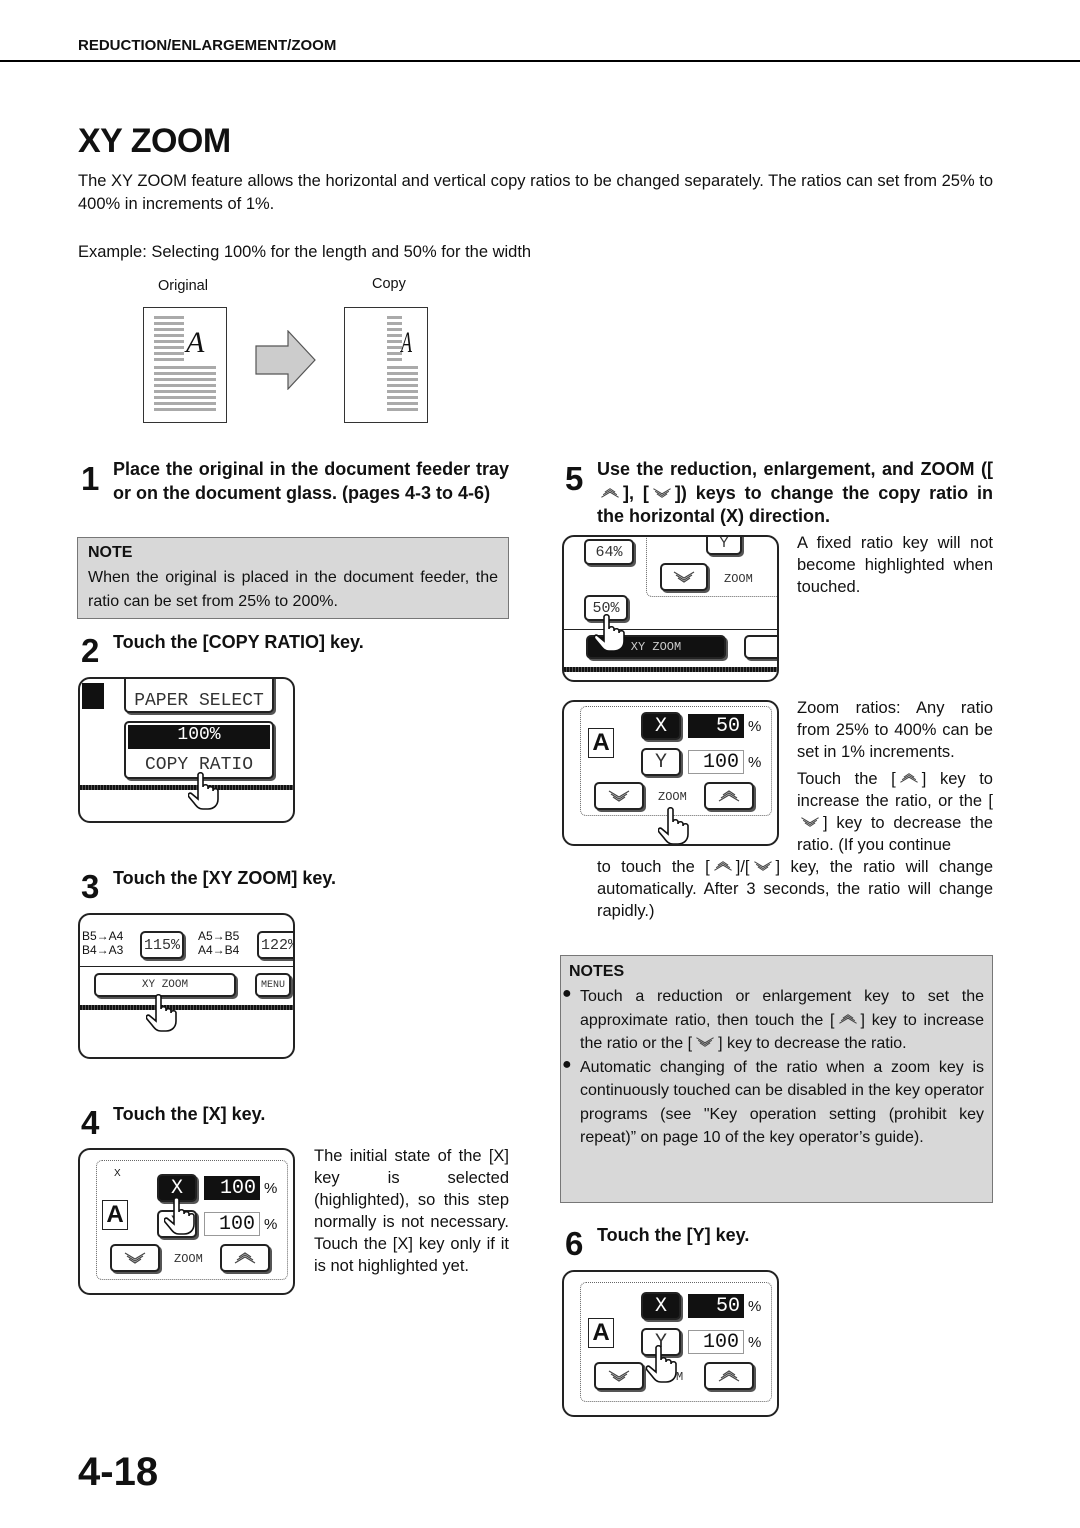 This screenshot has height=1528, width=1080. I want to click on step-3-number: 3, so click(90, 886).